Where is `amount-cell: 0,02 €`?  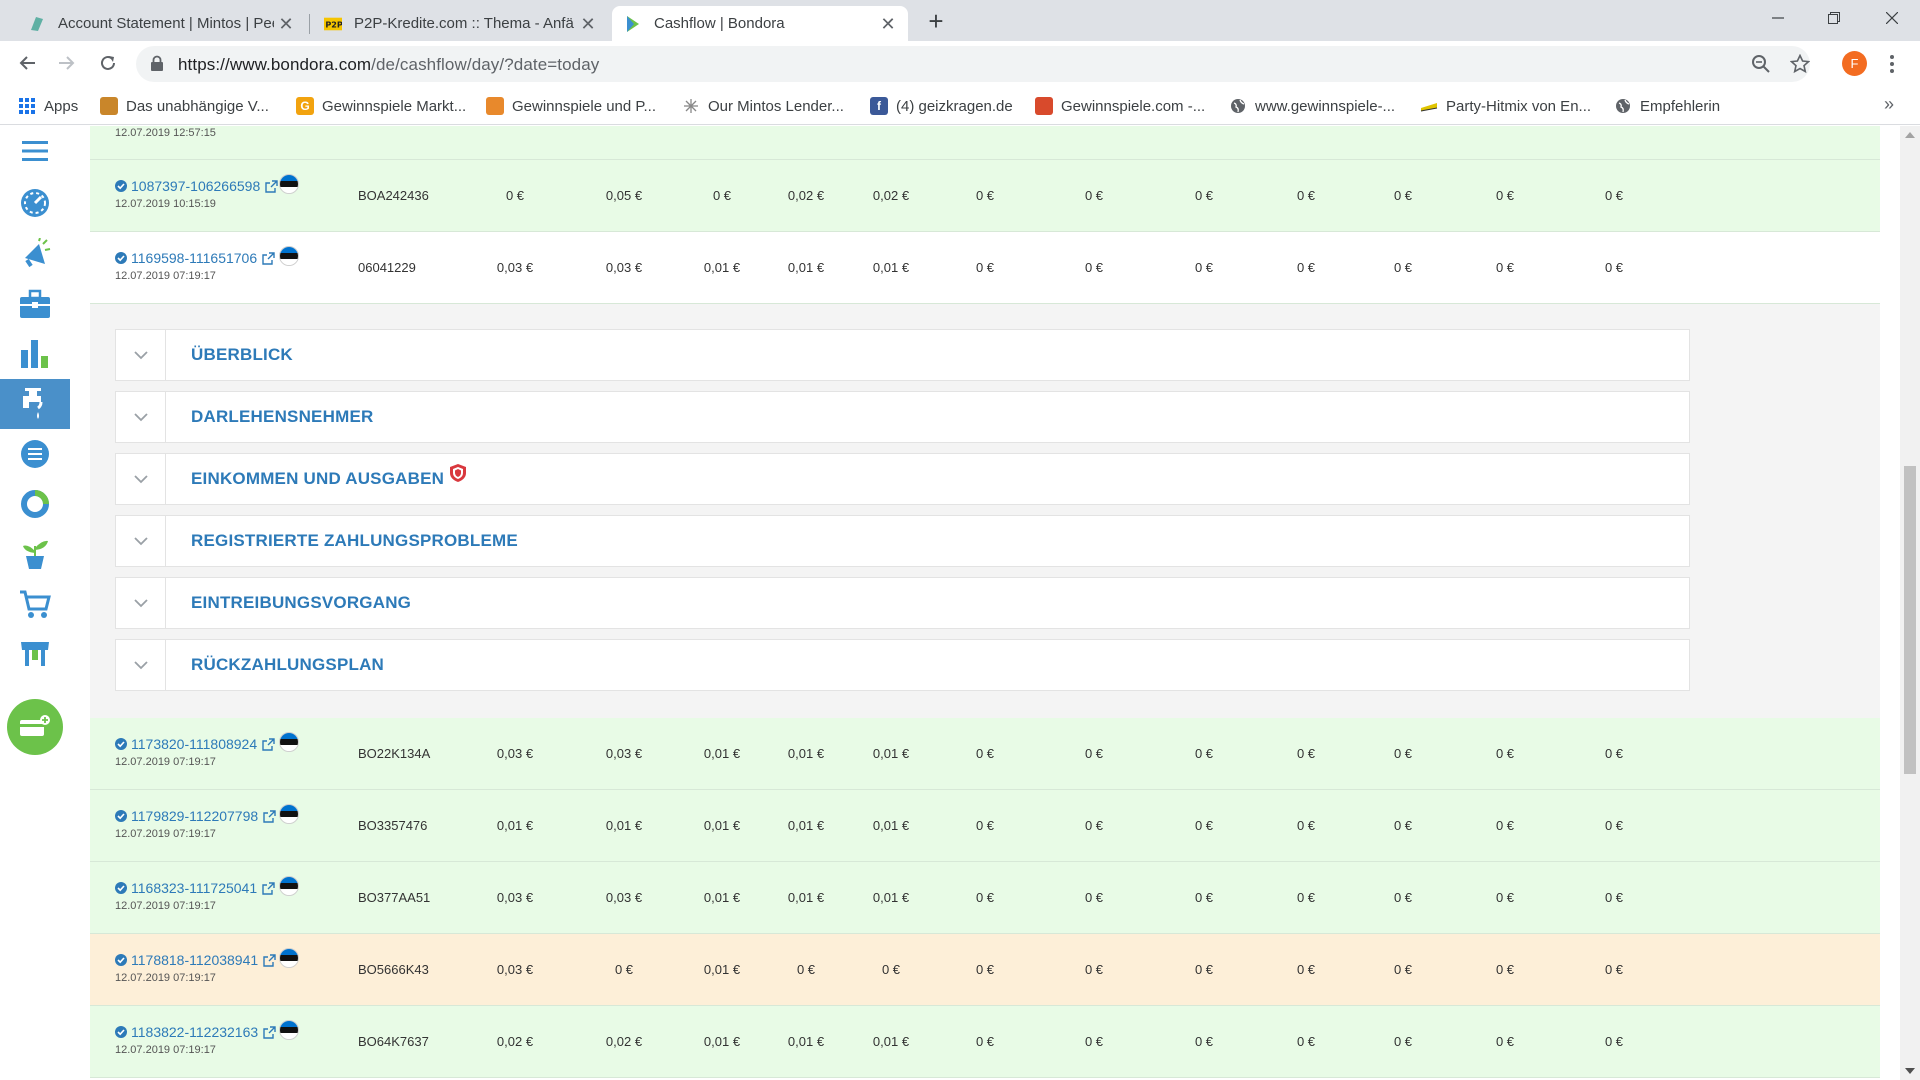
amount-cell: 0,02 € is located at coordinates (891, 195).